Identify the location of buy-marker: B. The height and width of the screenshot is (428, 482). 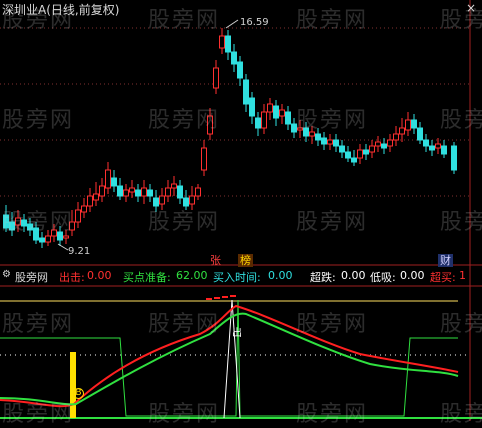
(78, 393).